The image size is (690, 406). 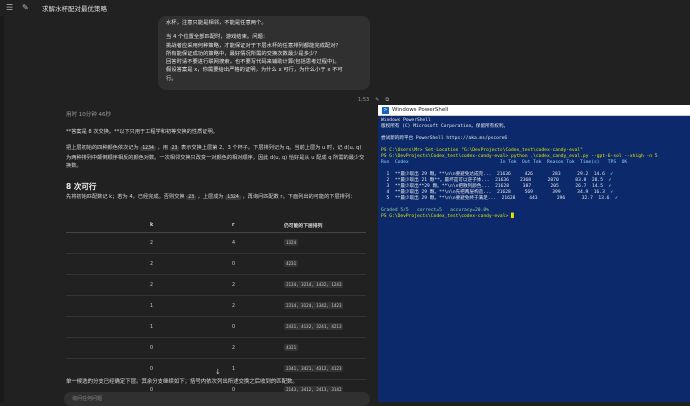 What do you see at coordinates (377, 100) in the screenshot?
I see `edit-icon: ✎` at bounding box center [377, 100].